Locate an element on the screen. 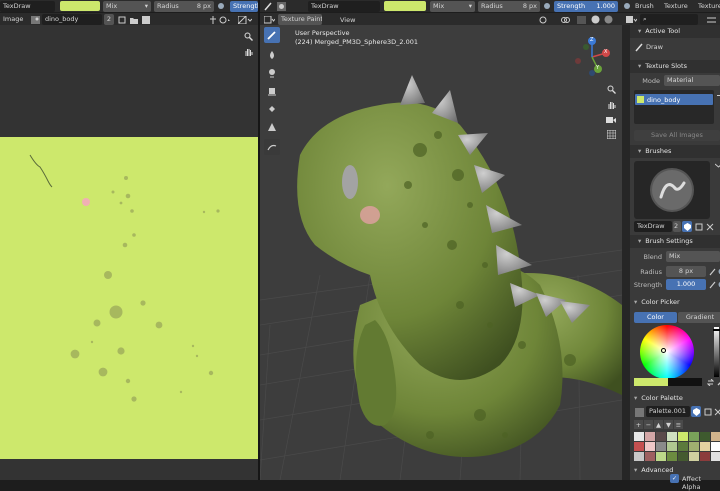 This screenshot has width=720, height=491. unlink-icon is located at coordinates (145, 19).